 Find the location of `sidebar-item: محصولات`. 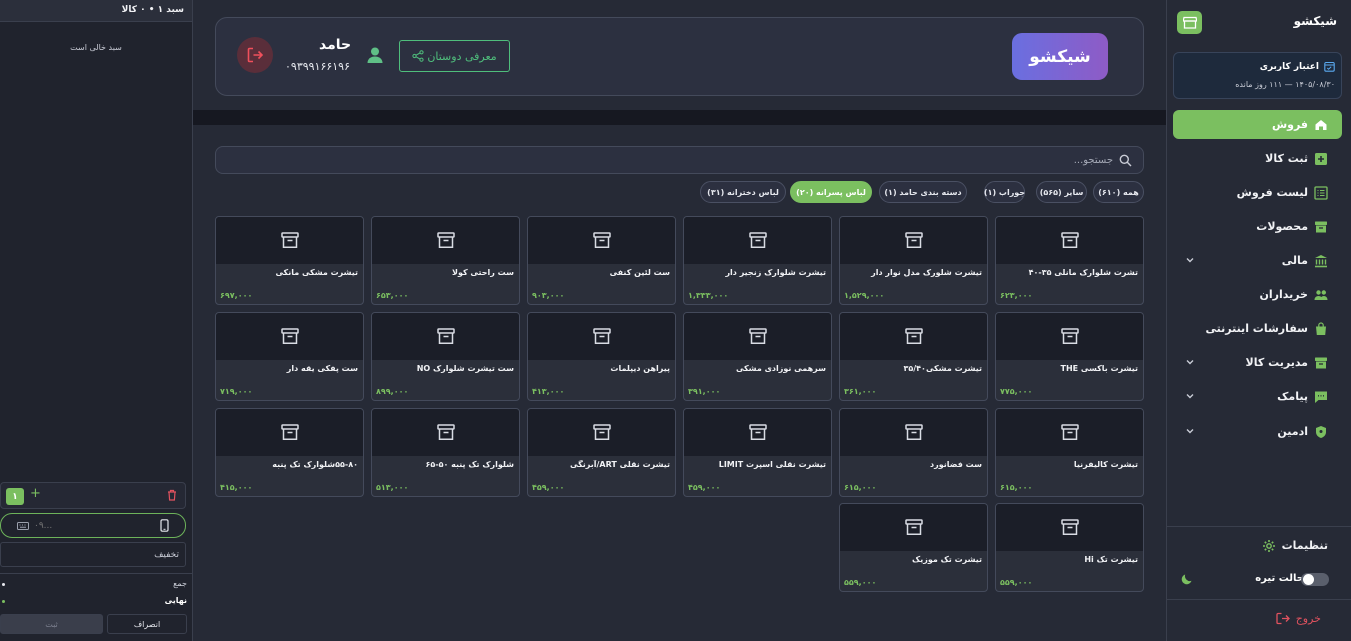

sidebar-item: محصولات is located at coordinates (1257, 226).